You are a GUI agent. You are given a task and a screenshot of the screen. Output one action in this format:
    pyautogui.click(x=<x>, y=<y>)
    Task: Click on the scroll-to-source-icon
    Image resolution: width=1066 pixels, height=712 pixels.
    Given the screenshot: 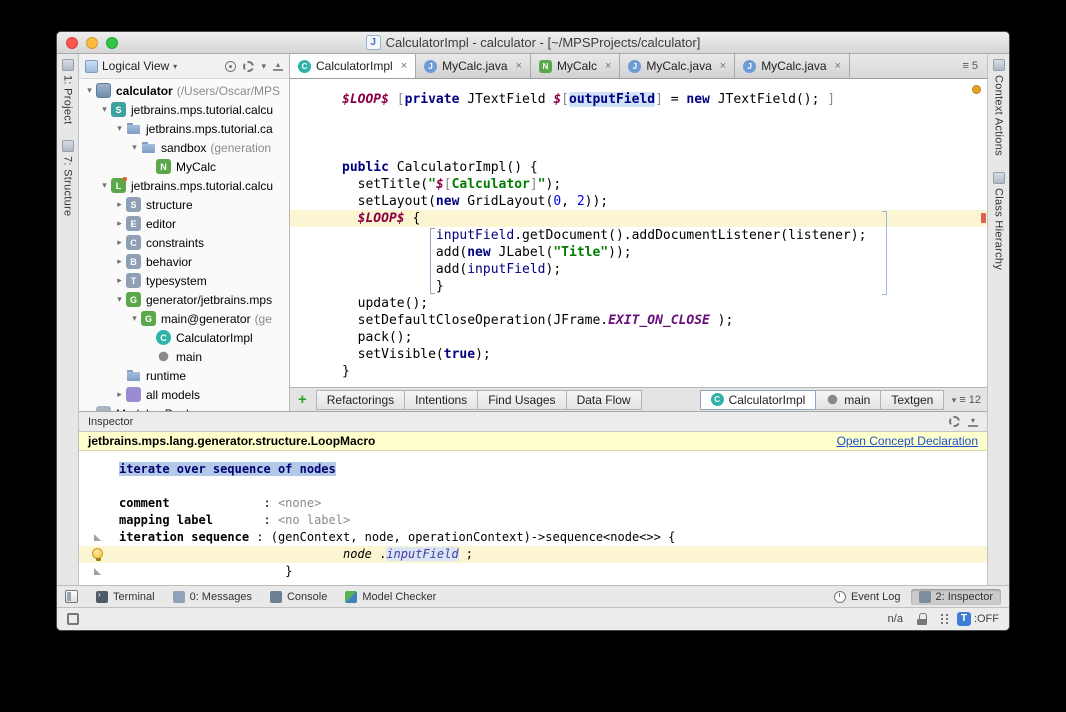 What is the action you would take?
    pyautogui.click(x=231, y=66)
    